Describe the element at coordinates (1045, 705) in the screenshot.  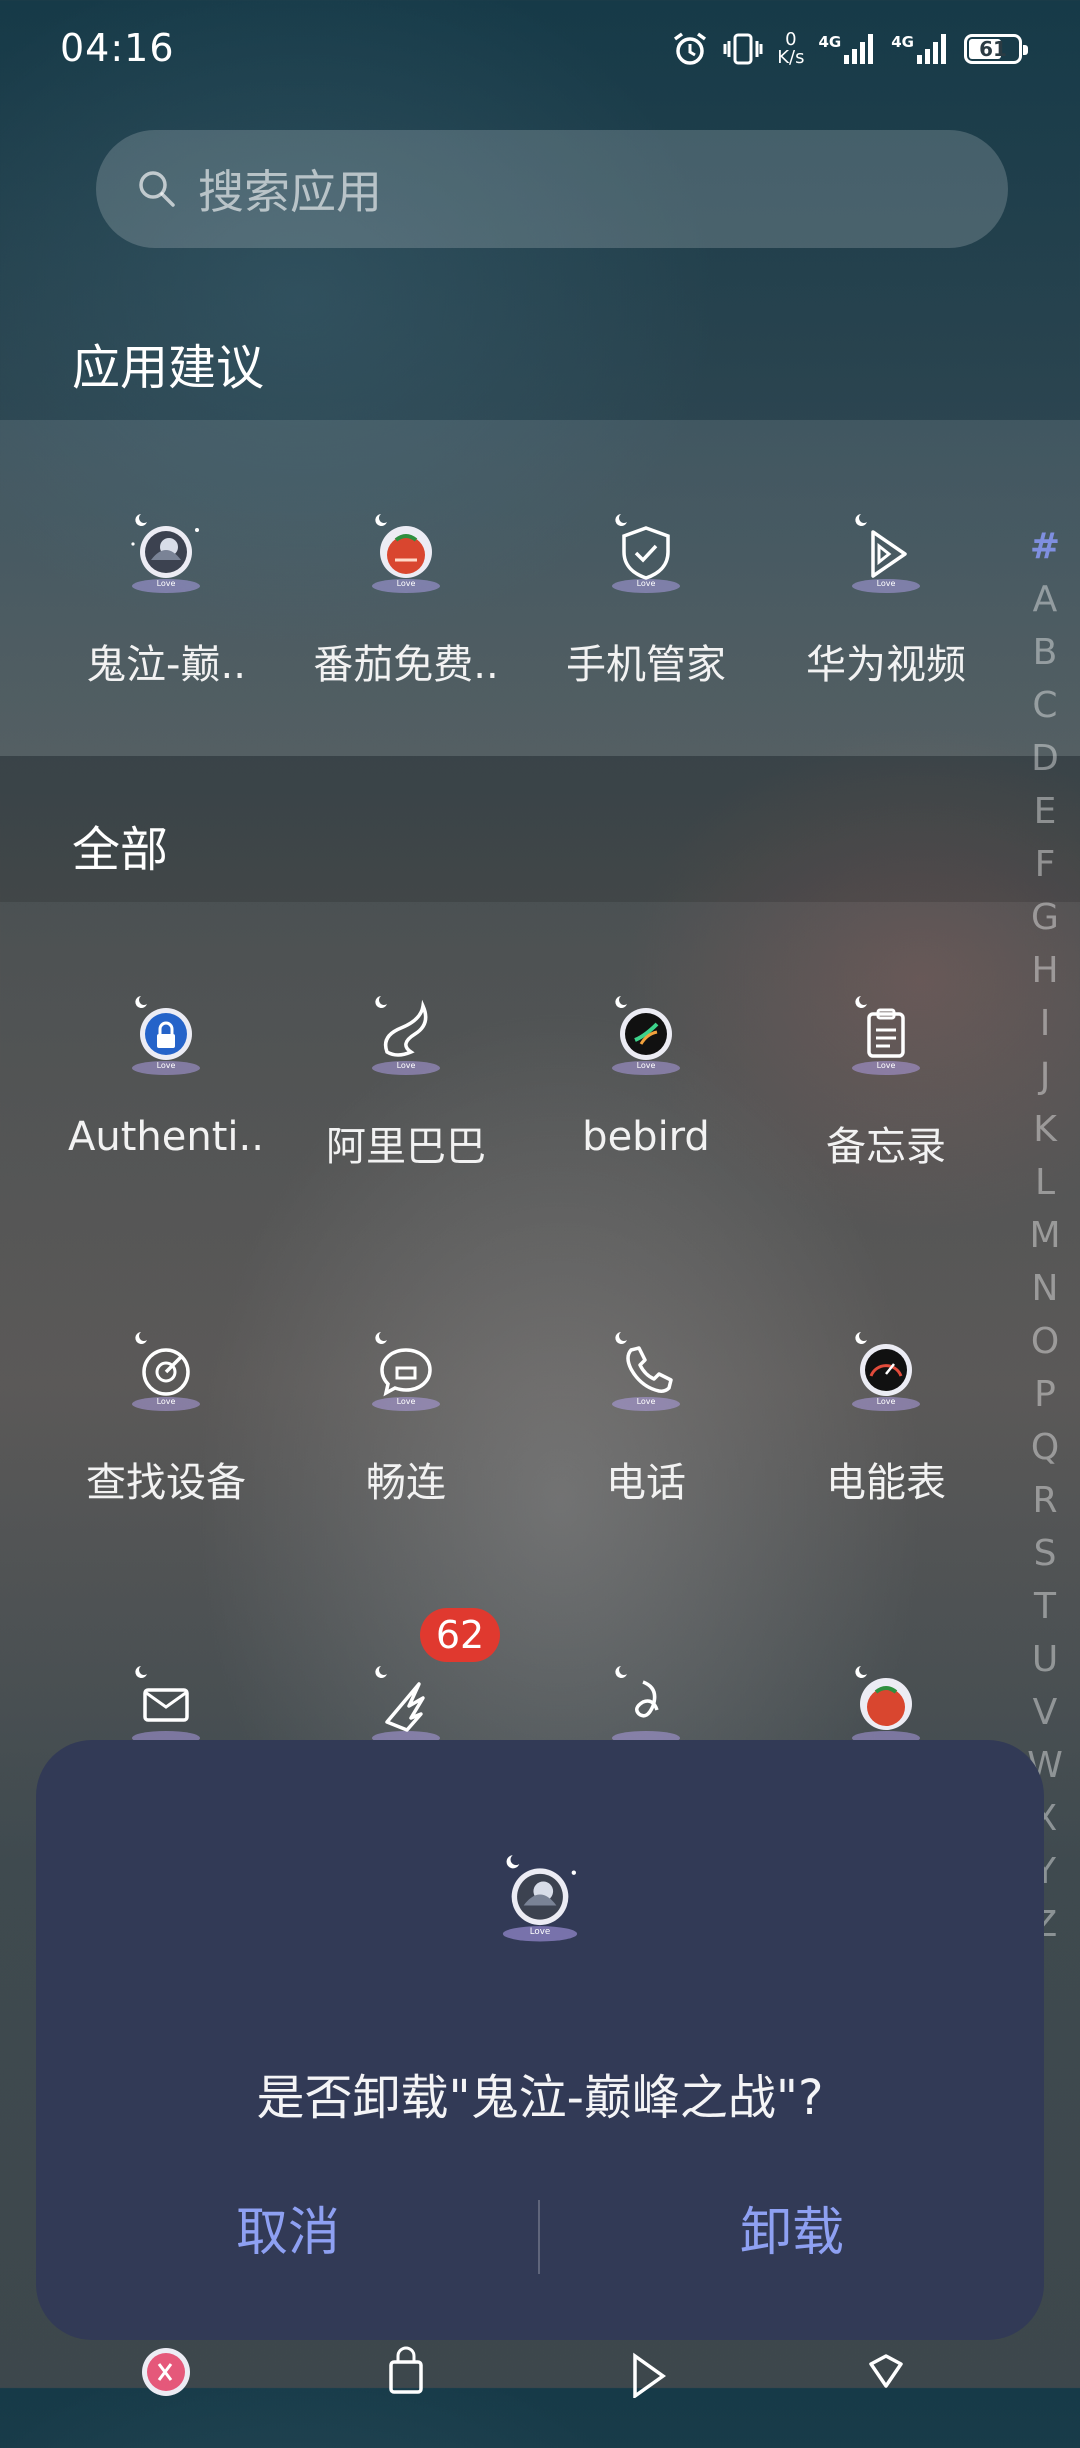
I see `index-letter: C` at that location.